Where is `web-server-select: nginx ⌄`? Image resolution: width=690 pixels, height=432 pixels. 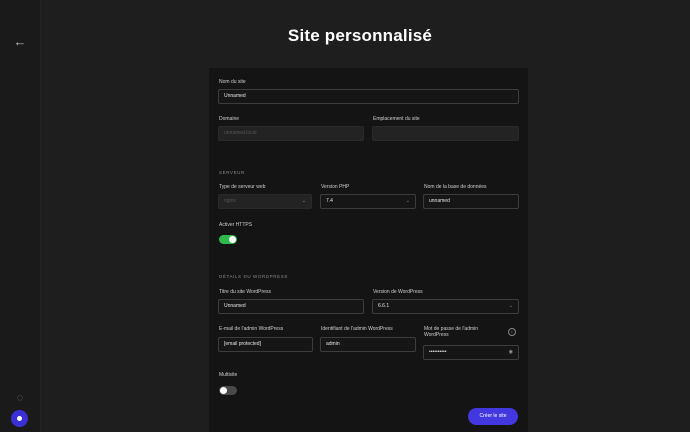 web-server-select: nginx ⌄ is located at coordinates (265, 201).